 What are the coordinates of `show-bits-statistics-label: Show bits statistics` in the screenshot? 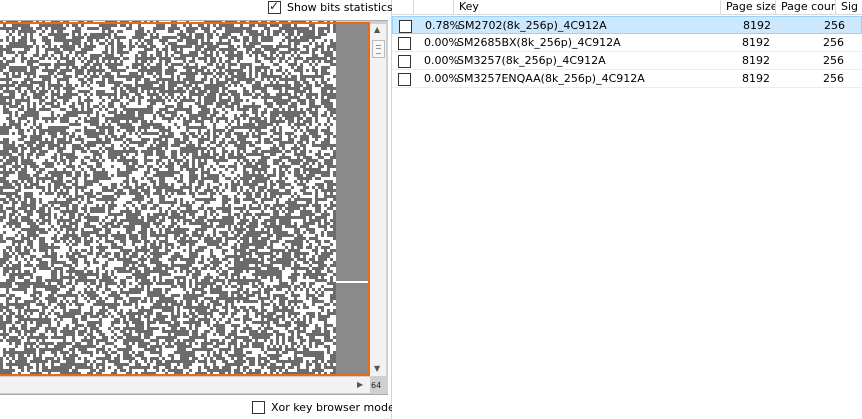 It's located at (340, 7).